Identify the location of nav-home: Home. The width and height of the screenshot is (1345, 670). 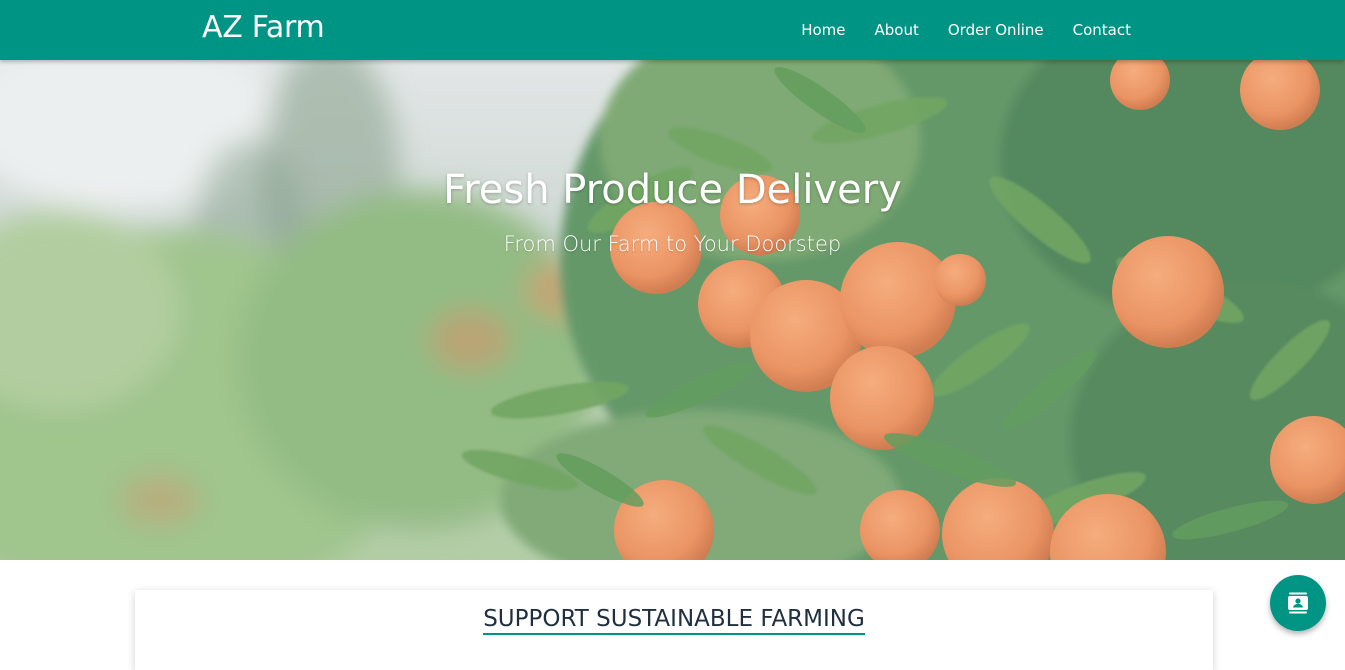
(823, 30).